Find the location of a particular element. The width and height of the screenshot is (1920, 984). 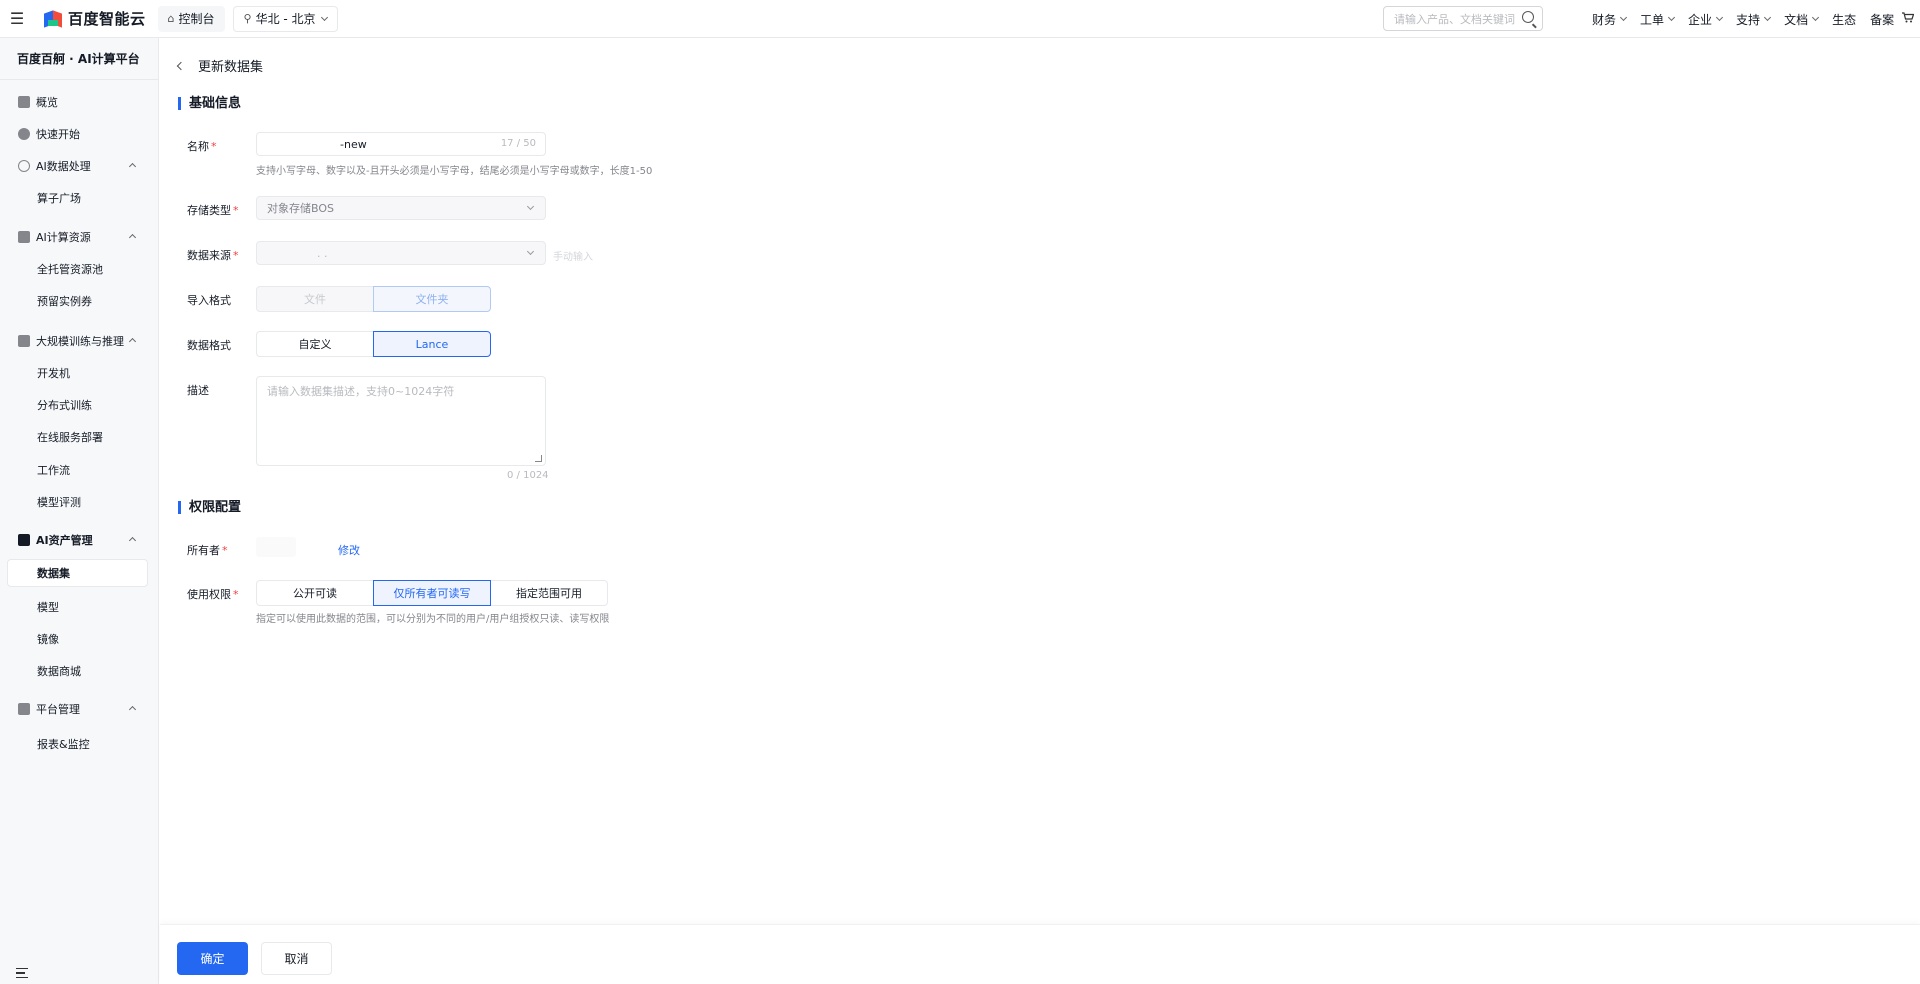

sidebar-item-online-serving: 在线服务部署 is located at coordinates (79, 437).